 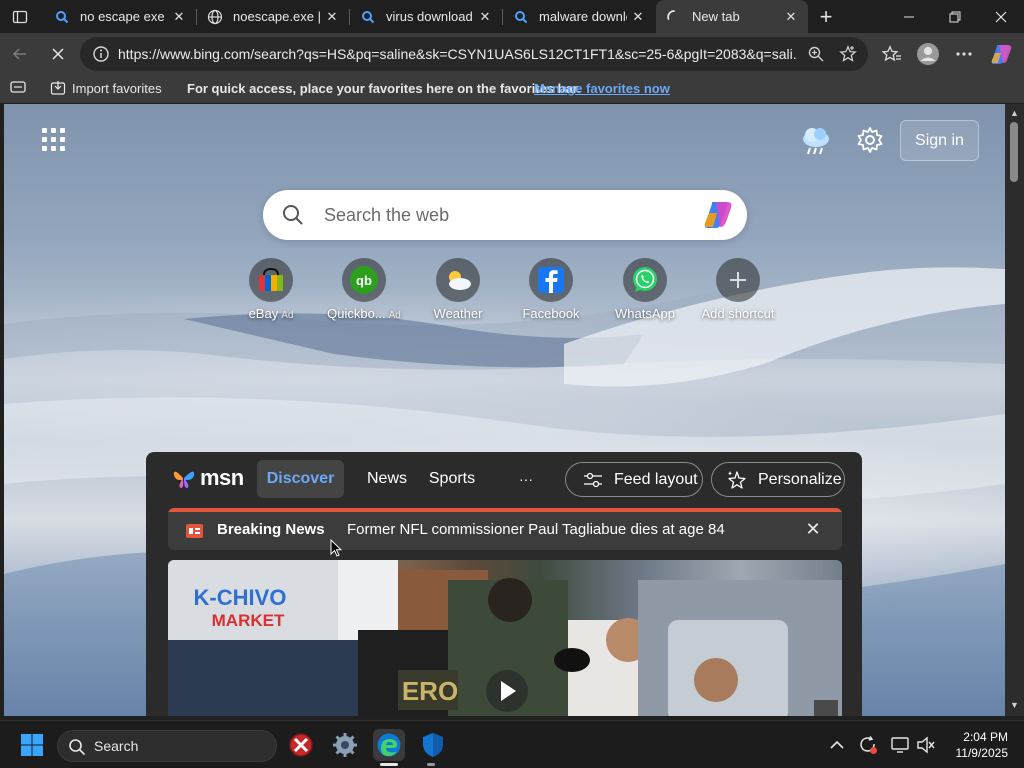 What do you see at coordinates (389, 745) in the screenshot?
I see `taskbar-edge` at bounding box center [389, 745].